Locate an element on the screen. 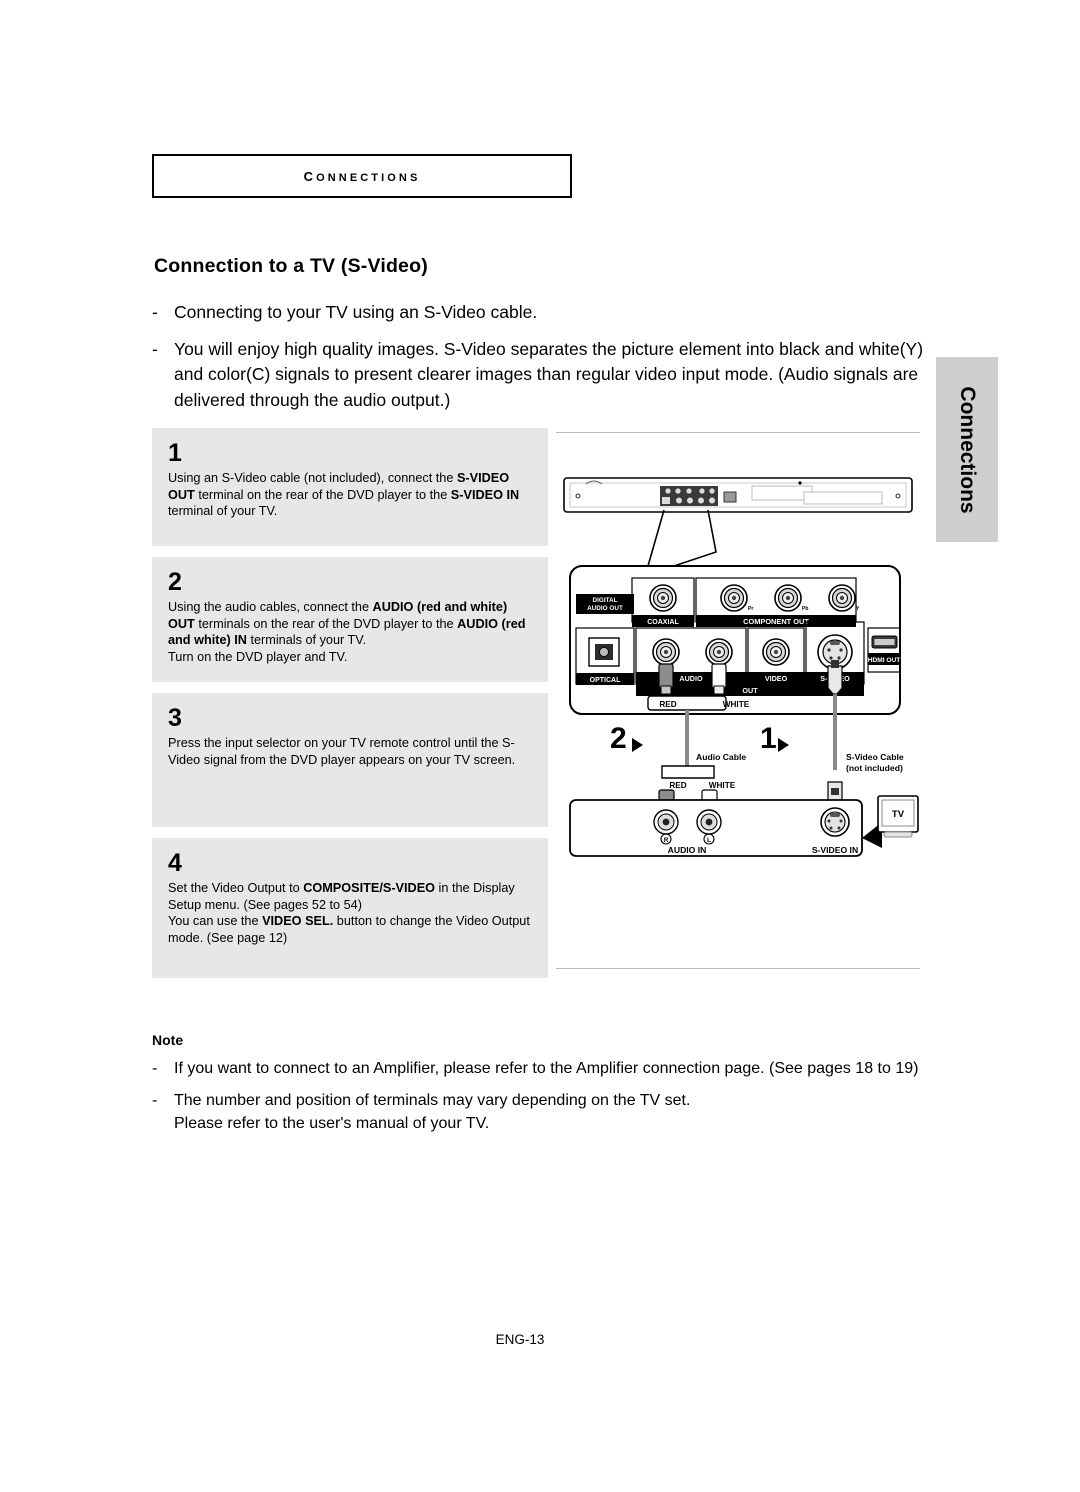 The width and height of the screenshot is (1080, 1492). component-pr-label: Pr is located at coordinates (750, 609).